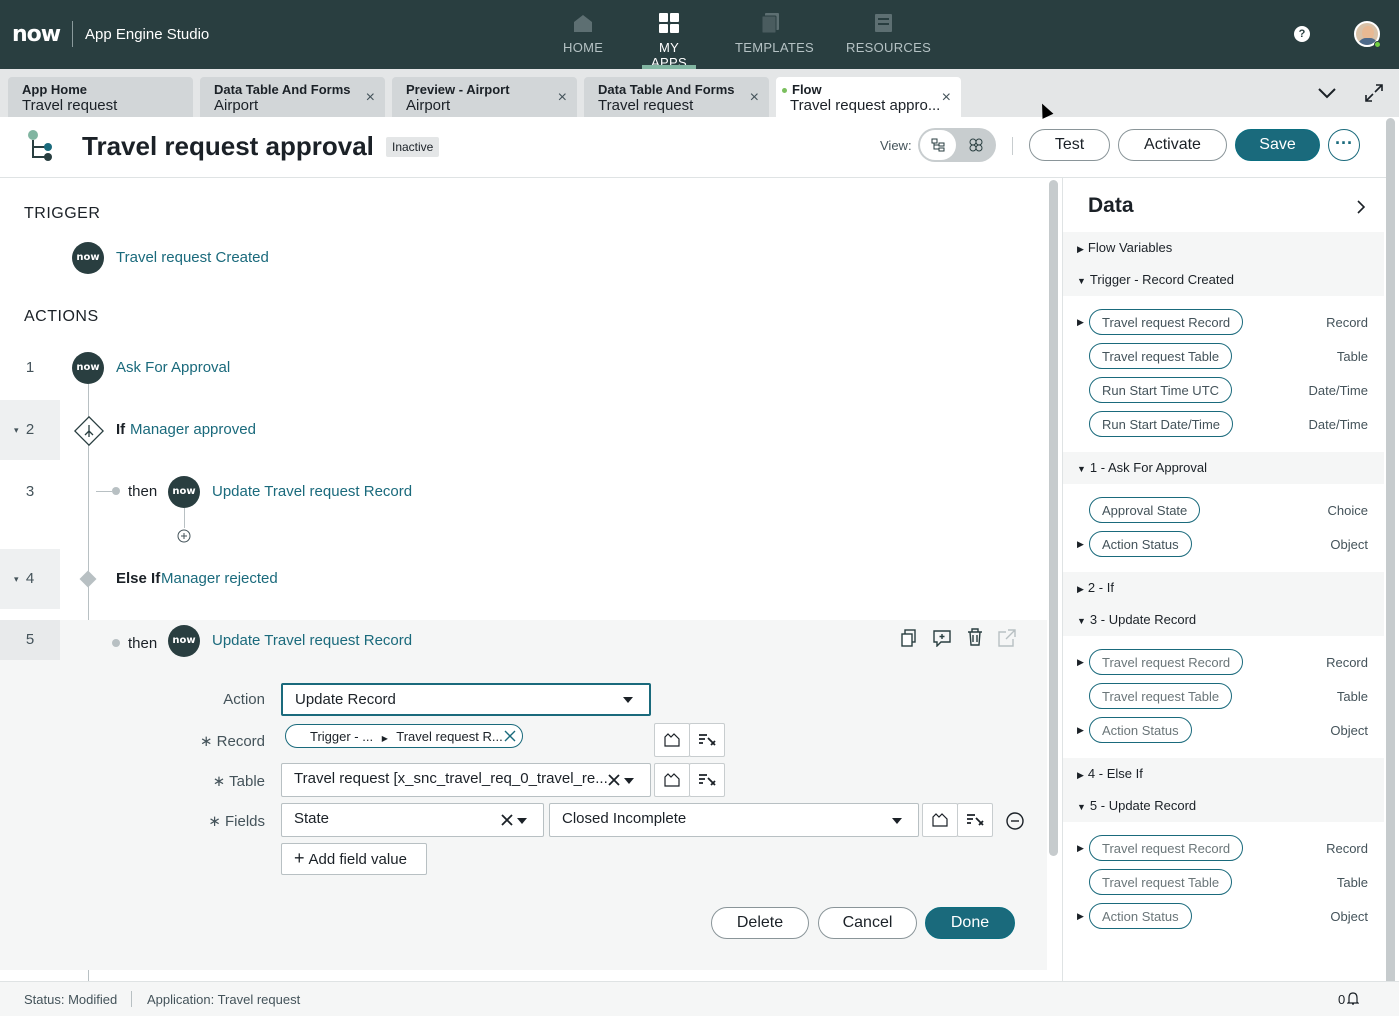  I want to click on tab-data-table-airport: Data Table And Forms Airport ×, so click(292, 97).